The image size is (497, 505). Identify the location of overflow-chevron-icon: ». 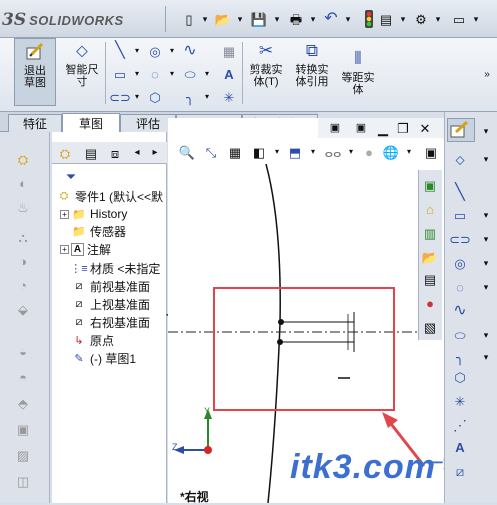
(487, 75).